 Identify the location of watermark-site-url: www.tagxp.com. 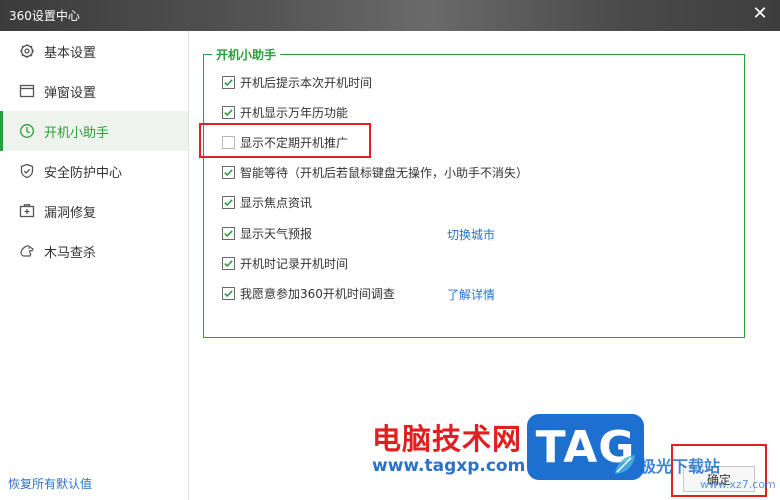
(449, 466).